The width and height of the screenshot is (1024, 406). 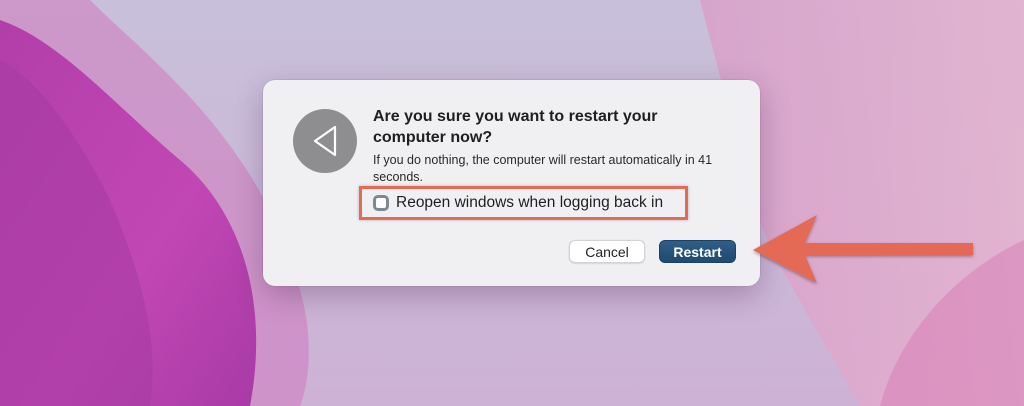 I want to click on cancel-button: Cancel, so click(x=607, y=251).